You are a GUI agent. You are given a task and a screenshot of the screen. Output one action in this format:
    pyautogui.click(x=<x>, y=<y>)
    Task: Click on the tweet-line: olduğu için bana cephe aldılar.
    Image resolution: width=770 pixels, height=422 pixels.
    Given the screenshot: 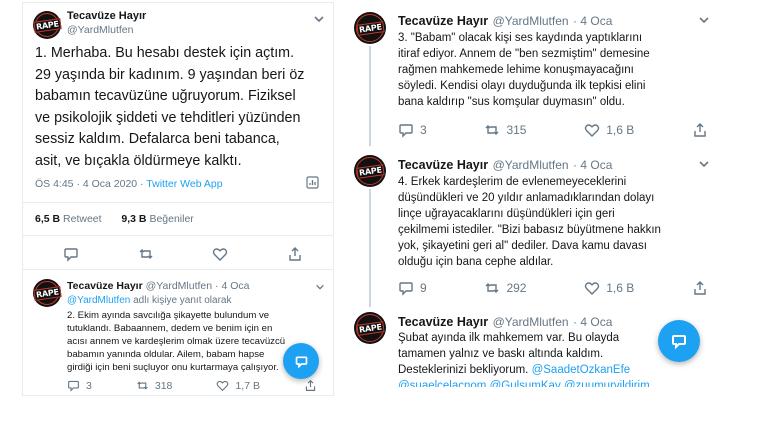 What is the action you would take?
    pyautogui.click(x=476, y=262)
    